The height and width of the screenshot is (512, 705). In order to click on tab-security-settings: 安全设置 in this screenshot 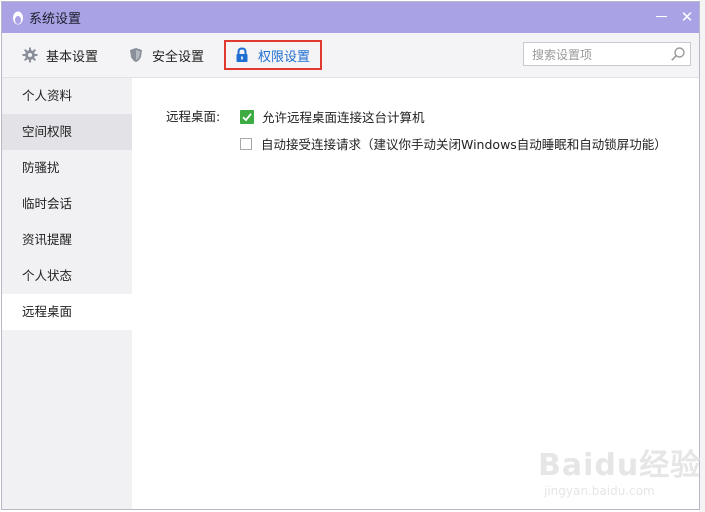, I will do `click(166, 55)`.